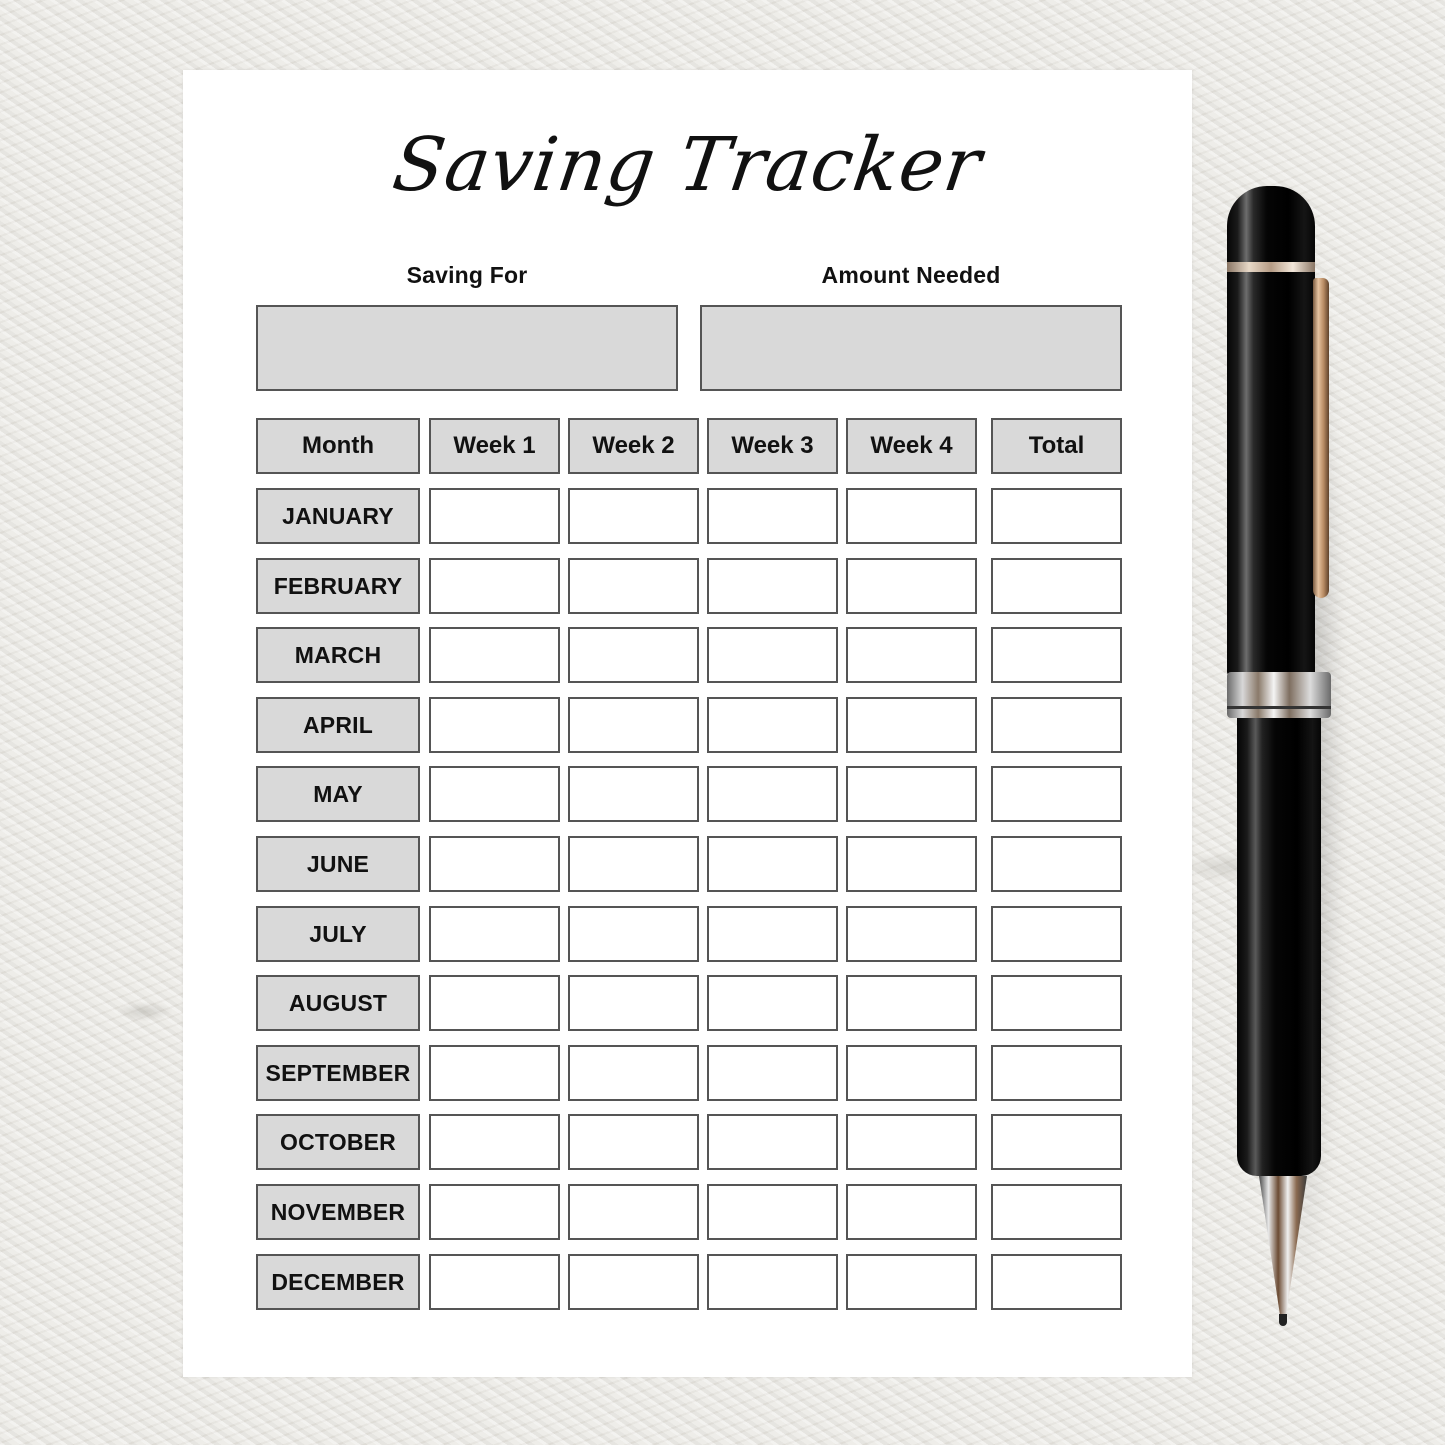  What do you see at coordinates (338, 725) in the screenshot?
I see `month-label: APRIL` at bounding box center [338, 725].